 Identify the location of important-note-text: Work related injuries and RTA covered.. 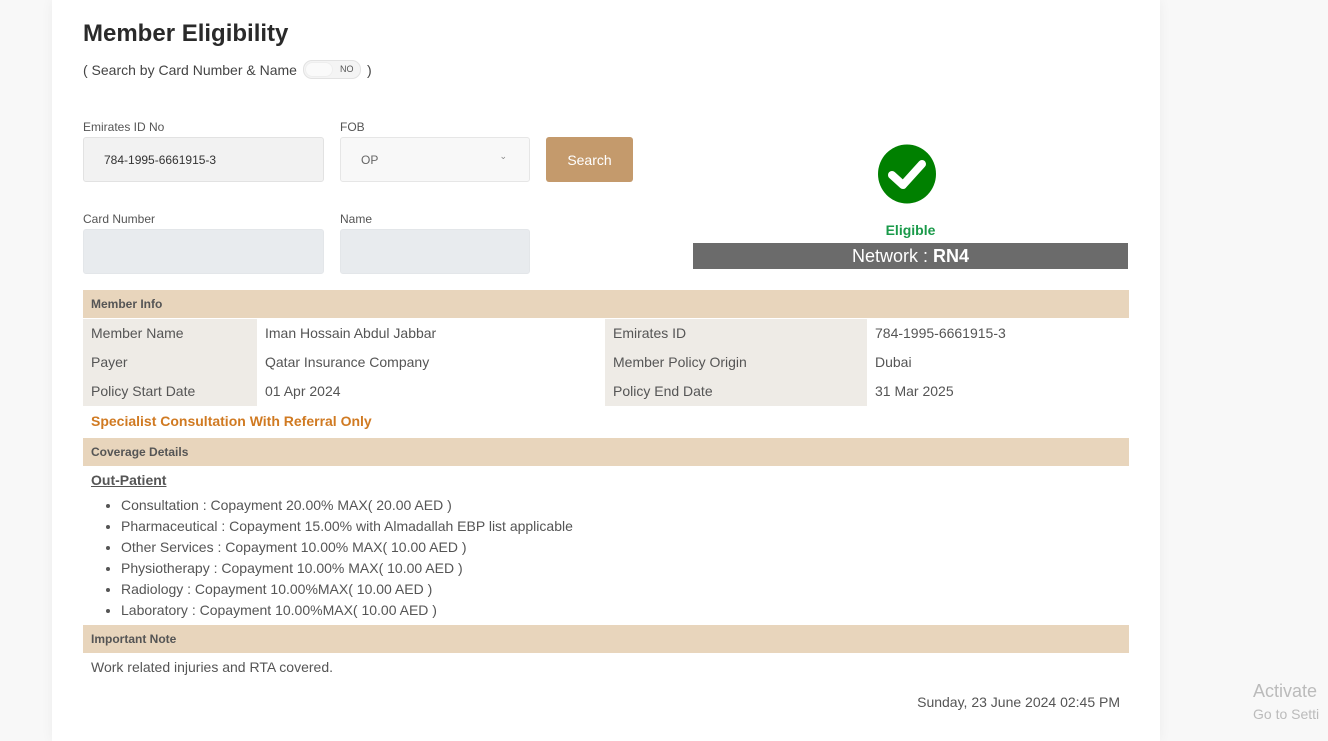
(212, 667).